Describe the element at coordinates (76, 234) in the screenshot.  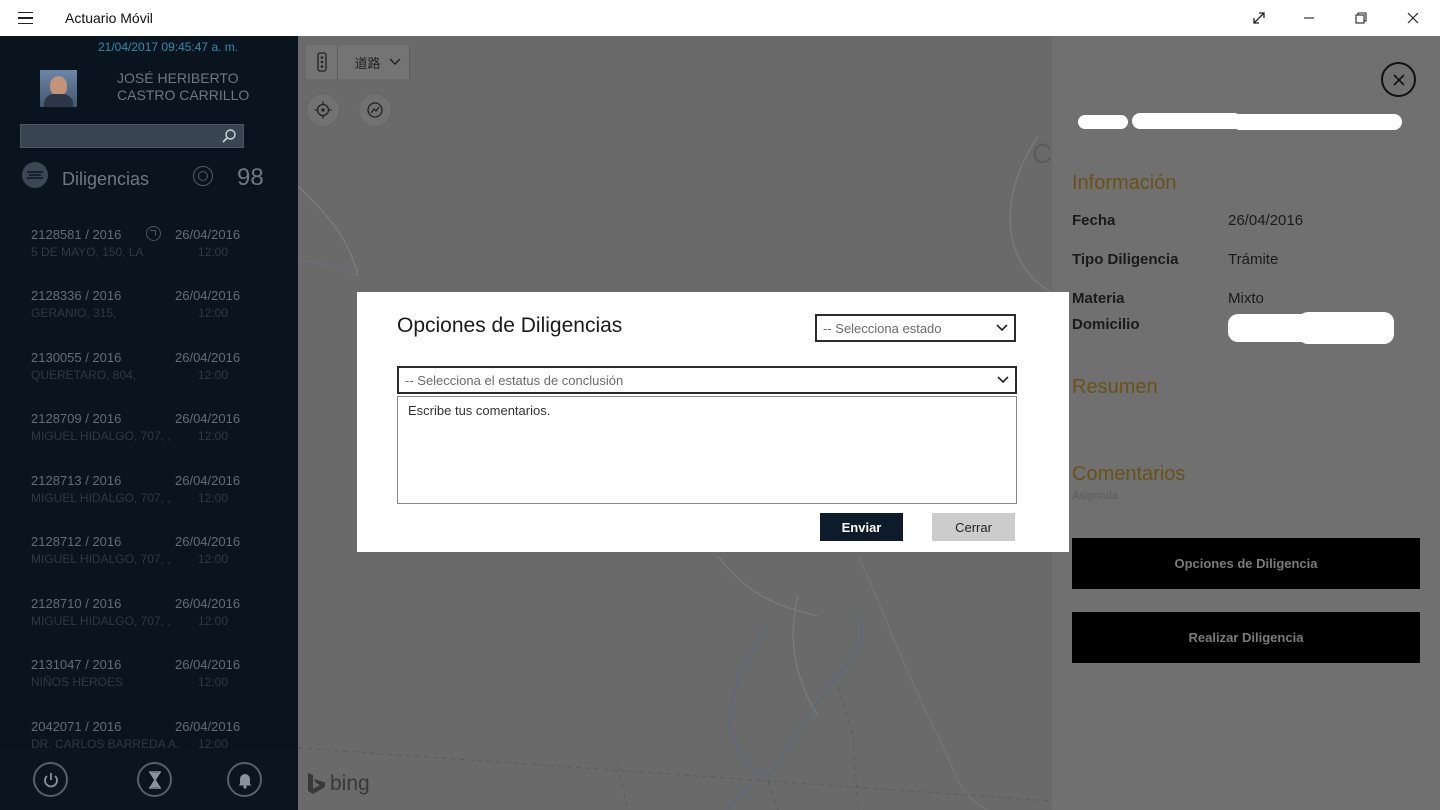
I see `case-id: 2128581 / 2016` at that location.